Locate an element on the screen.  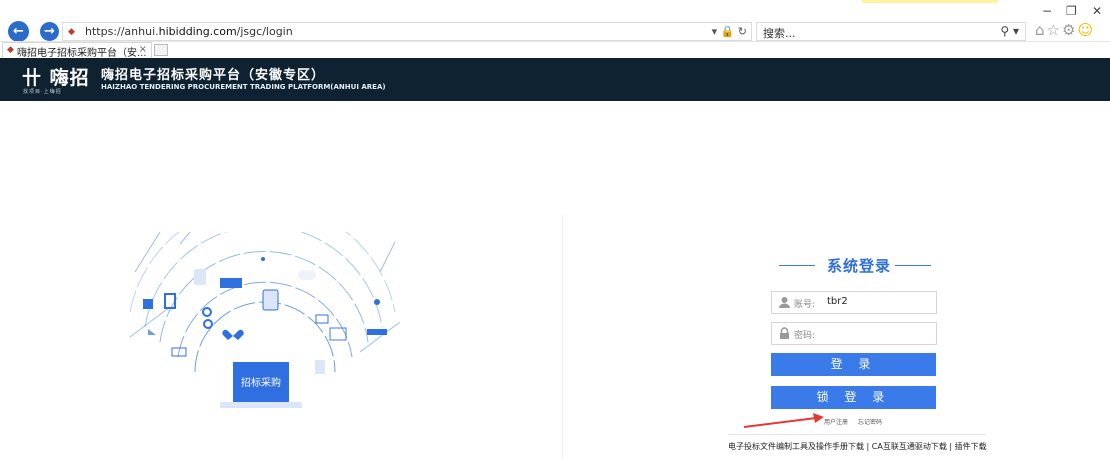
forgot-password-link: 忘记密码 is located at coordinates (870, 422).